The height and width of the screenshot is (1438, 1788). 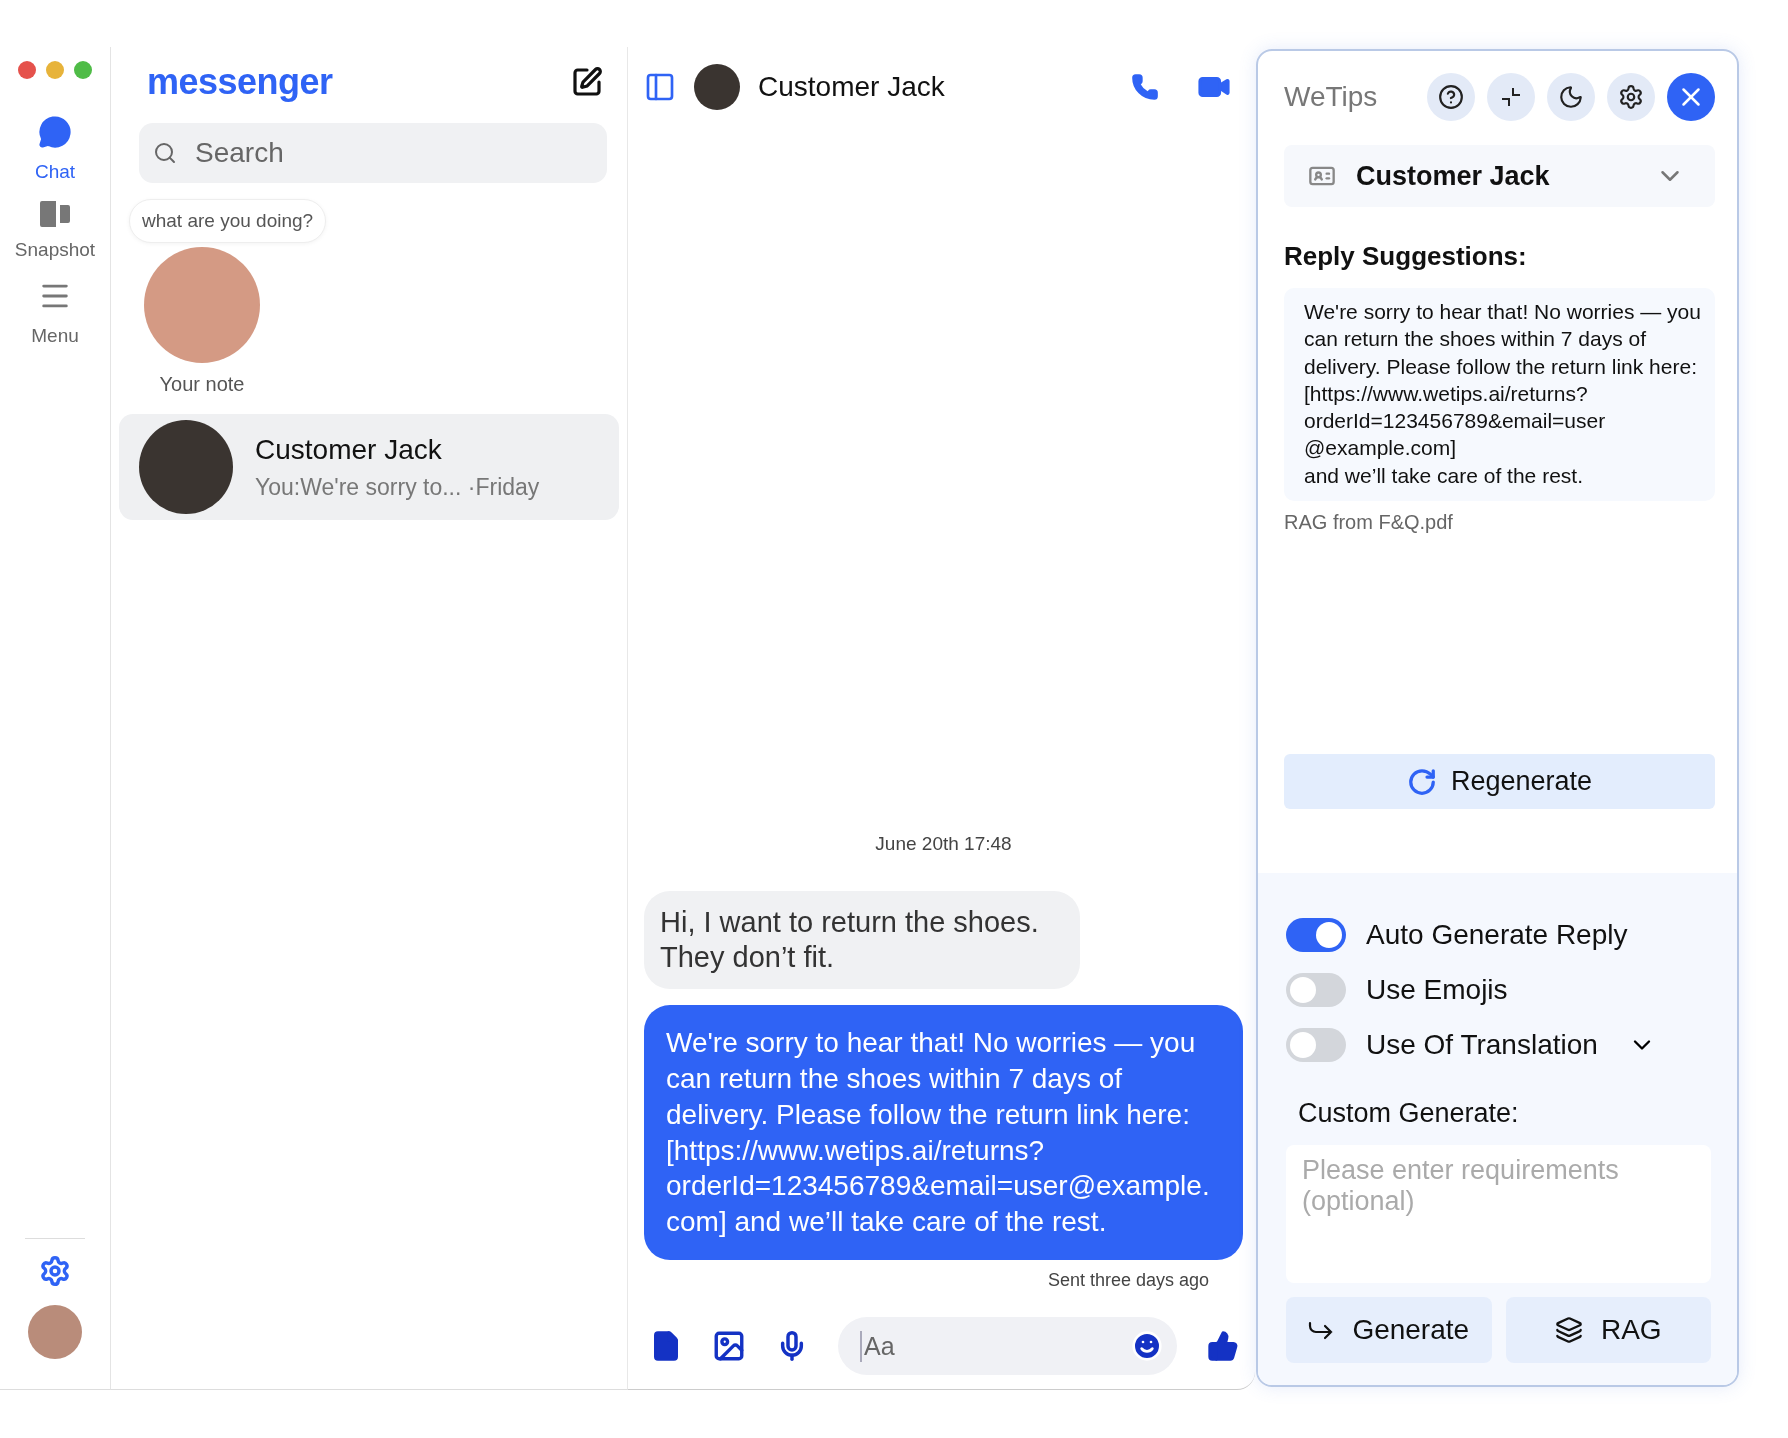 What do you see at coordinates (943, 844) in the screenshot?
I see `timestamp: June 20th 17:48` at bounding box center [943, 844].